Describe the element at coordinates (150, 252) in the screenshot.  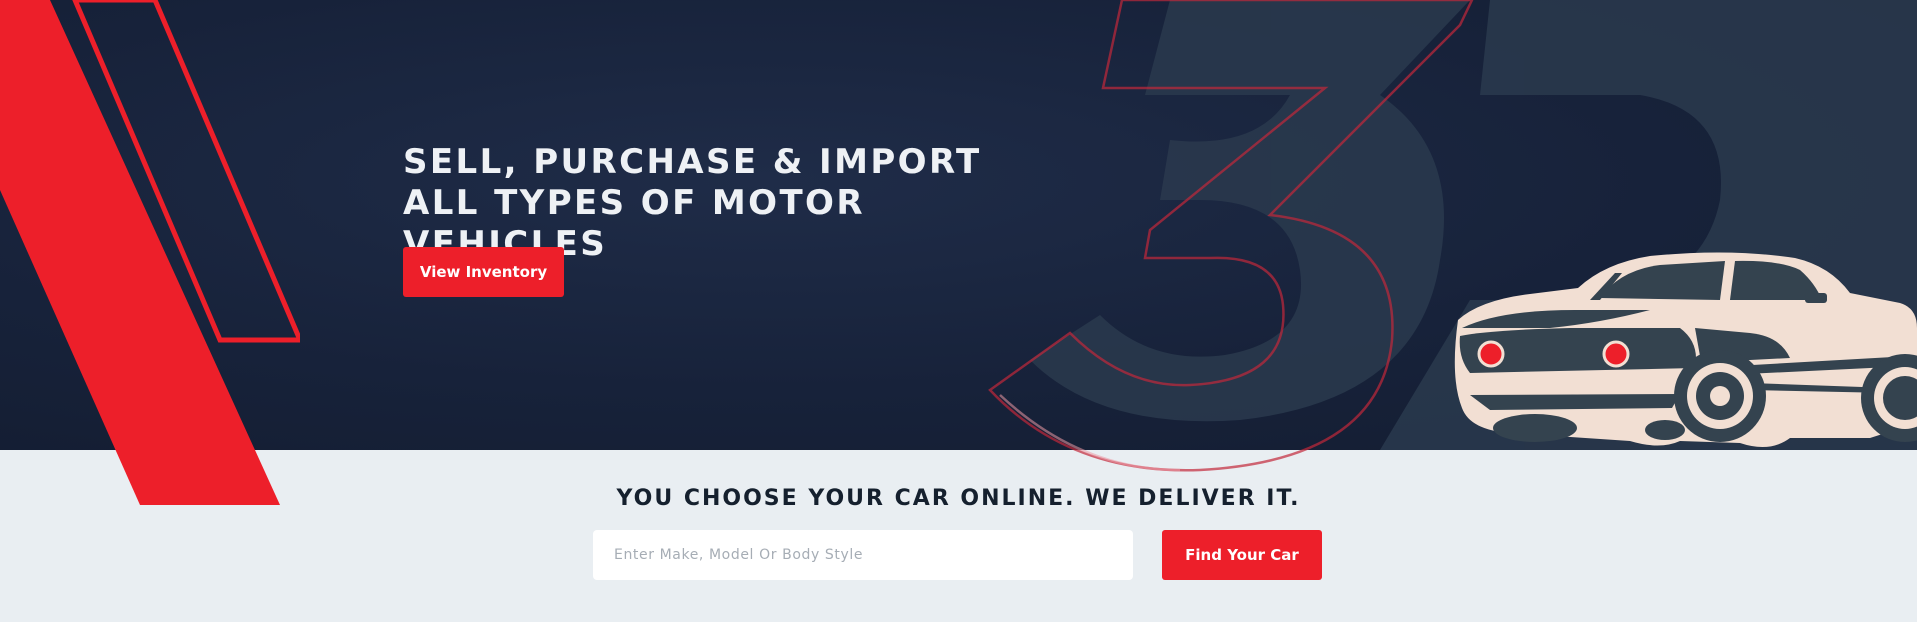
I see `red-stripe-decoration` at that location.